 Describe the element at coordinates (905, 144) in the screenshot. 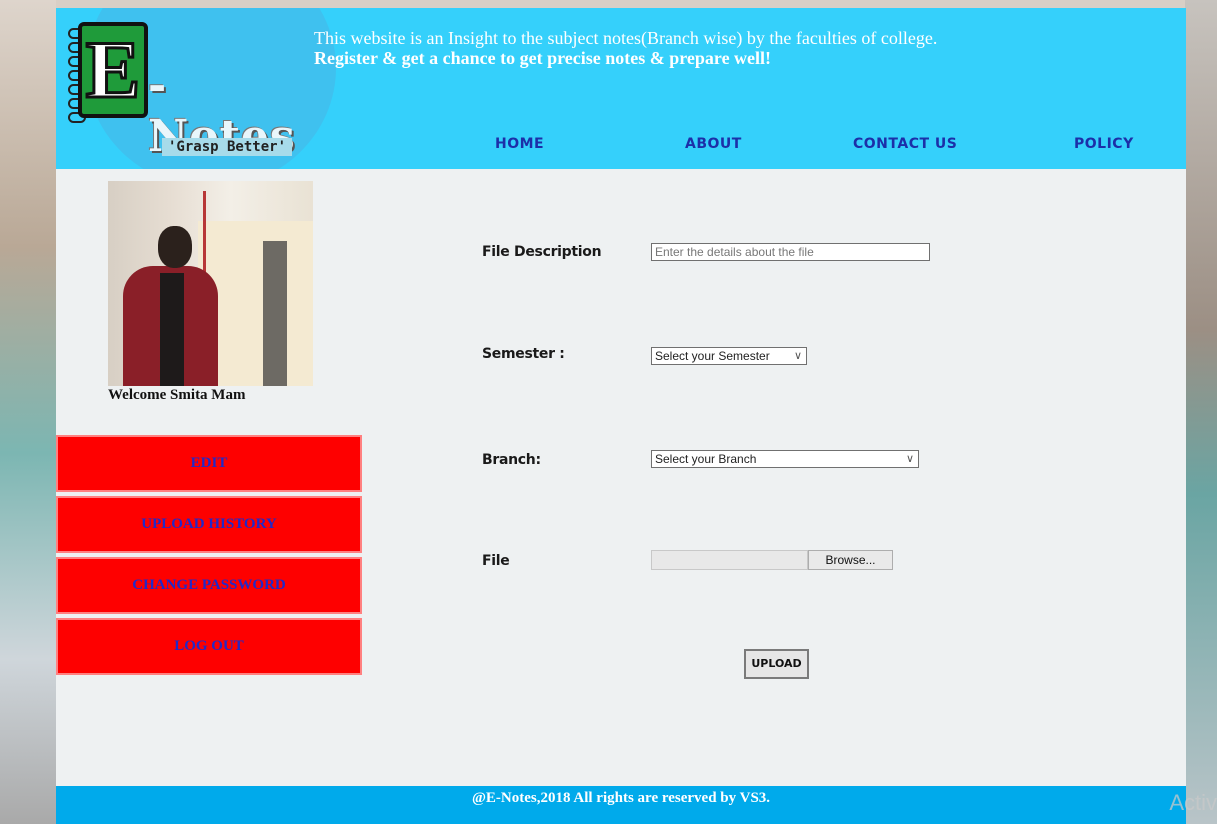

I see `nav-contact-us: CONTACT US` at that location.